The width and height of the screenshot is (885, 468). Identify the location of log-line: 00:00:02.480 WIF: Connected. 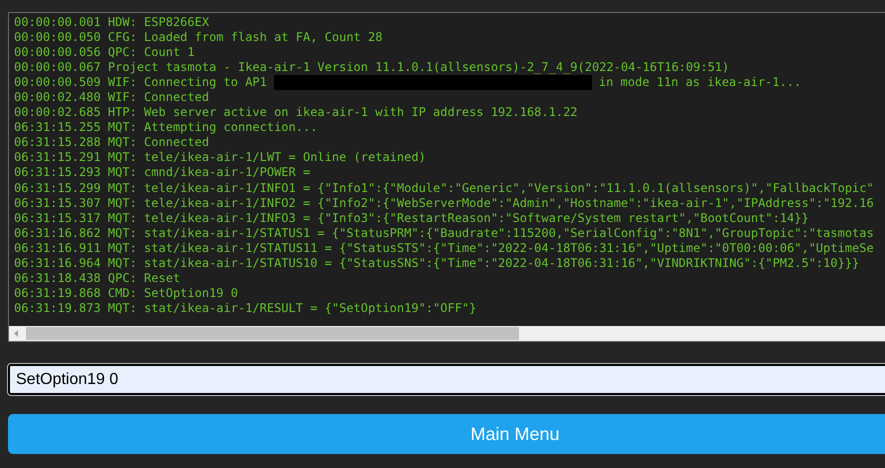
(112, 98).